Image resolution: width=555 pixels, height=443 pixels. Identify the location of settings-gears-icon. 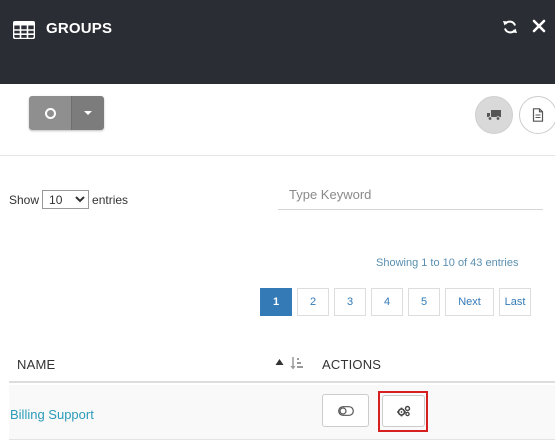
(403, 411).